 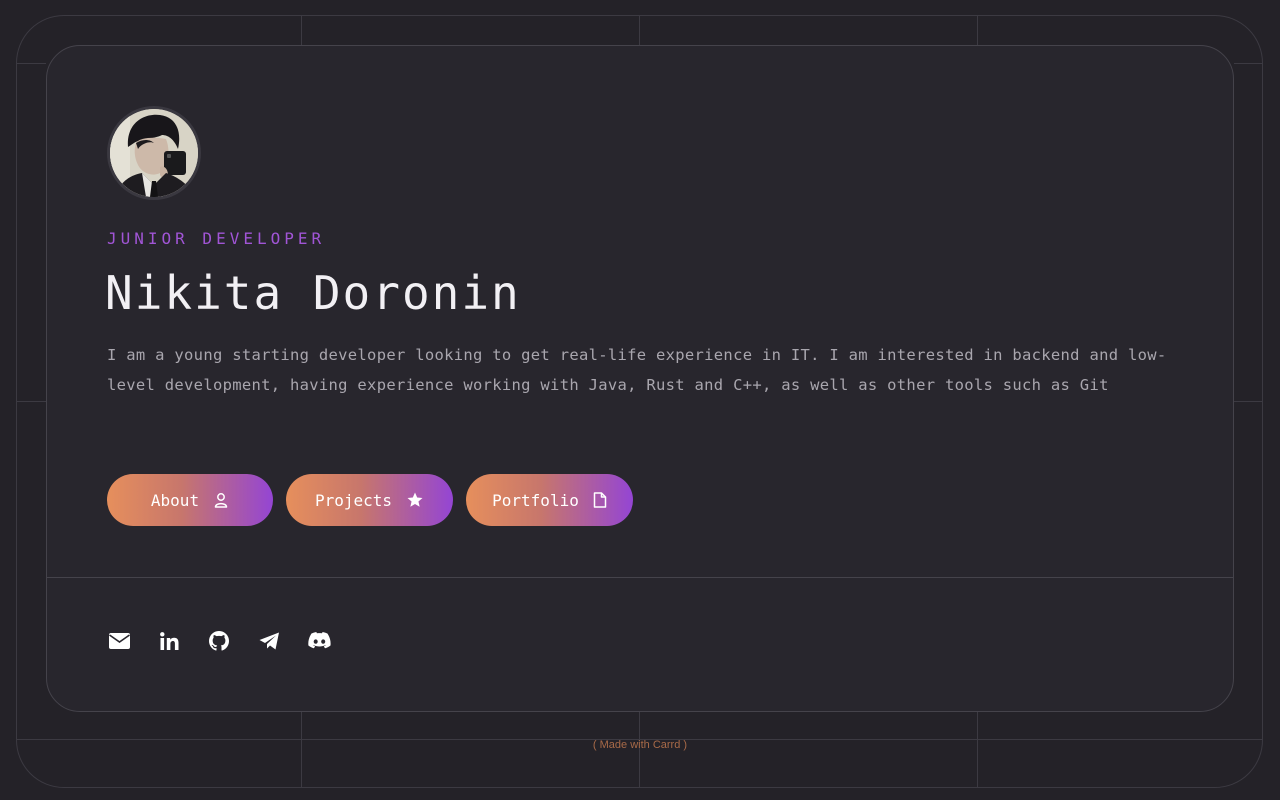 I want to click on projects-button-label: Projects, so click(x=353, y=500).